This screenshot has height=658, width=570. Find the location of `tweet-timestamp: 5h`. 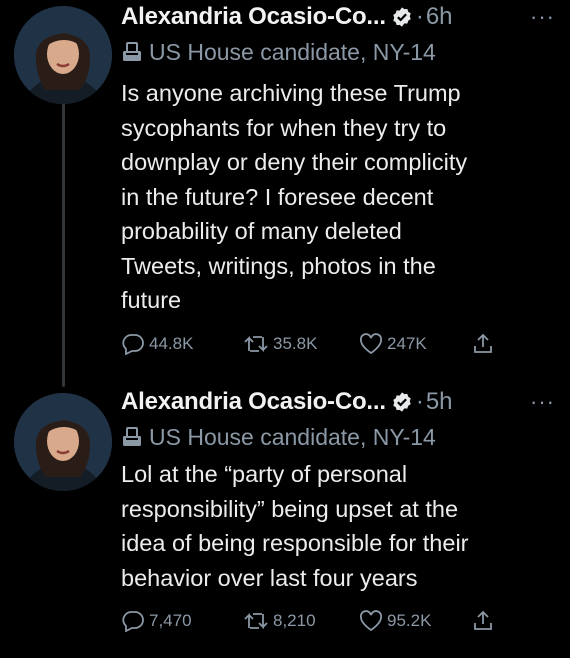

tweet-timestamp: 5h is located at coordinates (439, 402).